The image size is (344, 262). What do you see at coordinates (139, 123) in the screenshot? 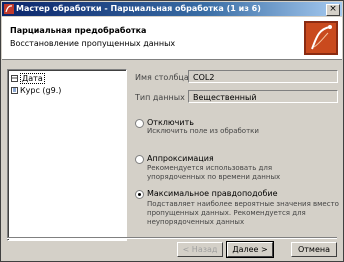
I see `disable-radio` at bounding box center [139, 123].